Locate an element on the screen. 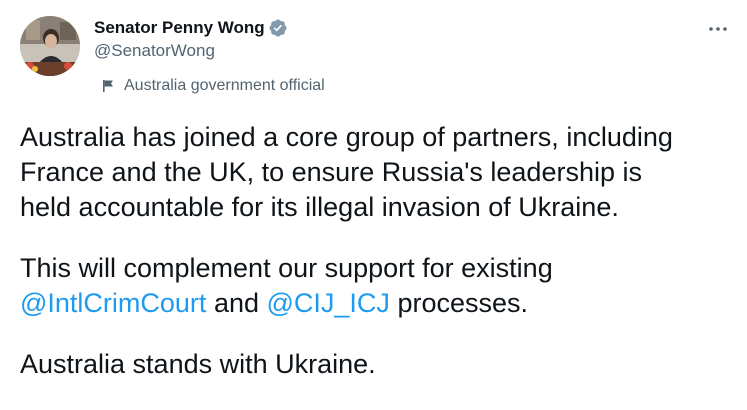  tweet-paragraph-3: Australia stands with Ukraine. is located at coordinates (376, 364).